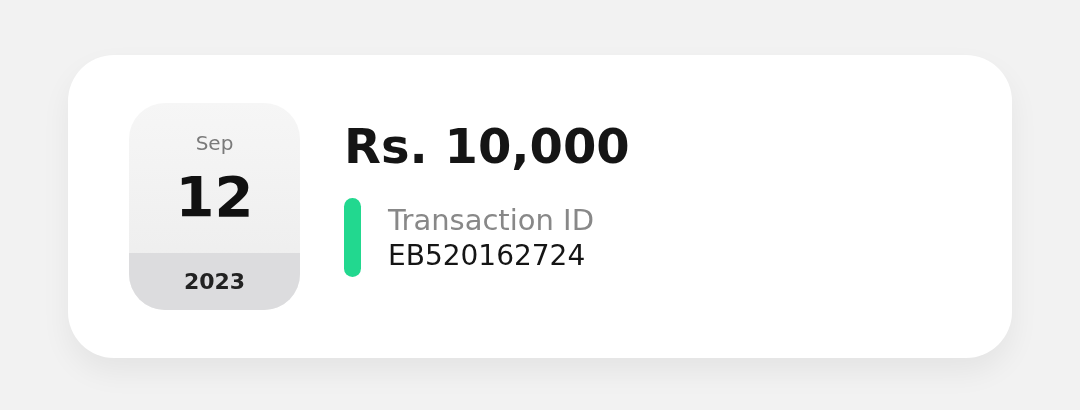  Describe the element at coordinates (487, 255) in the screenshot. I see `transaction-id: EB520162724` at that location.